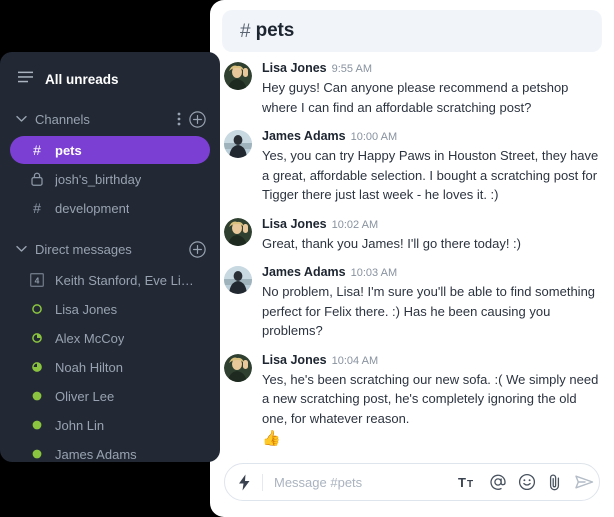 The image size is (614, 517). Describe the element at coordinates (431, 136) in the screenshot. I see `message-meta: James Adams 10:00 AM` at that location.